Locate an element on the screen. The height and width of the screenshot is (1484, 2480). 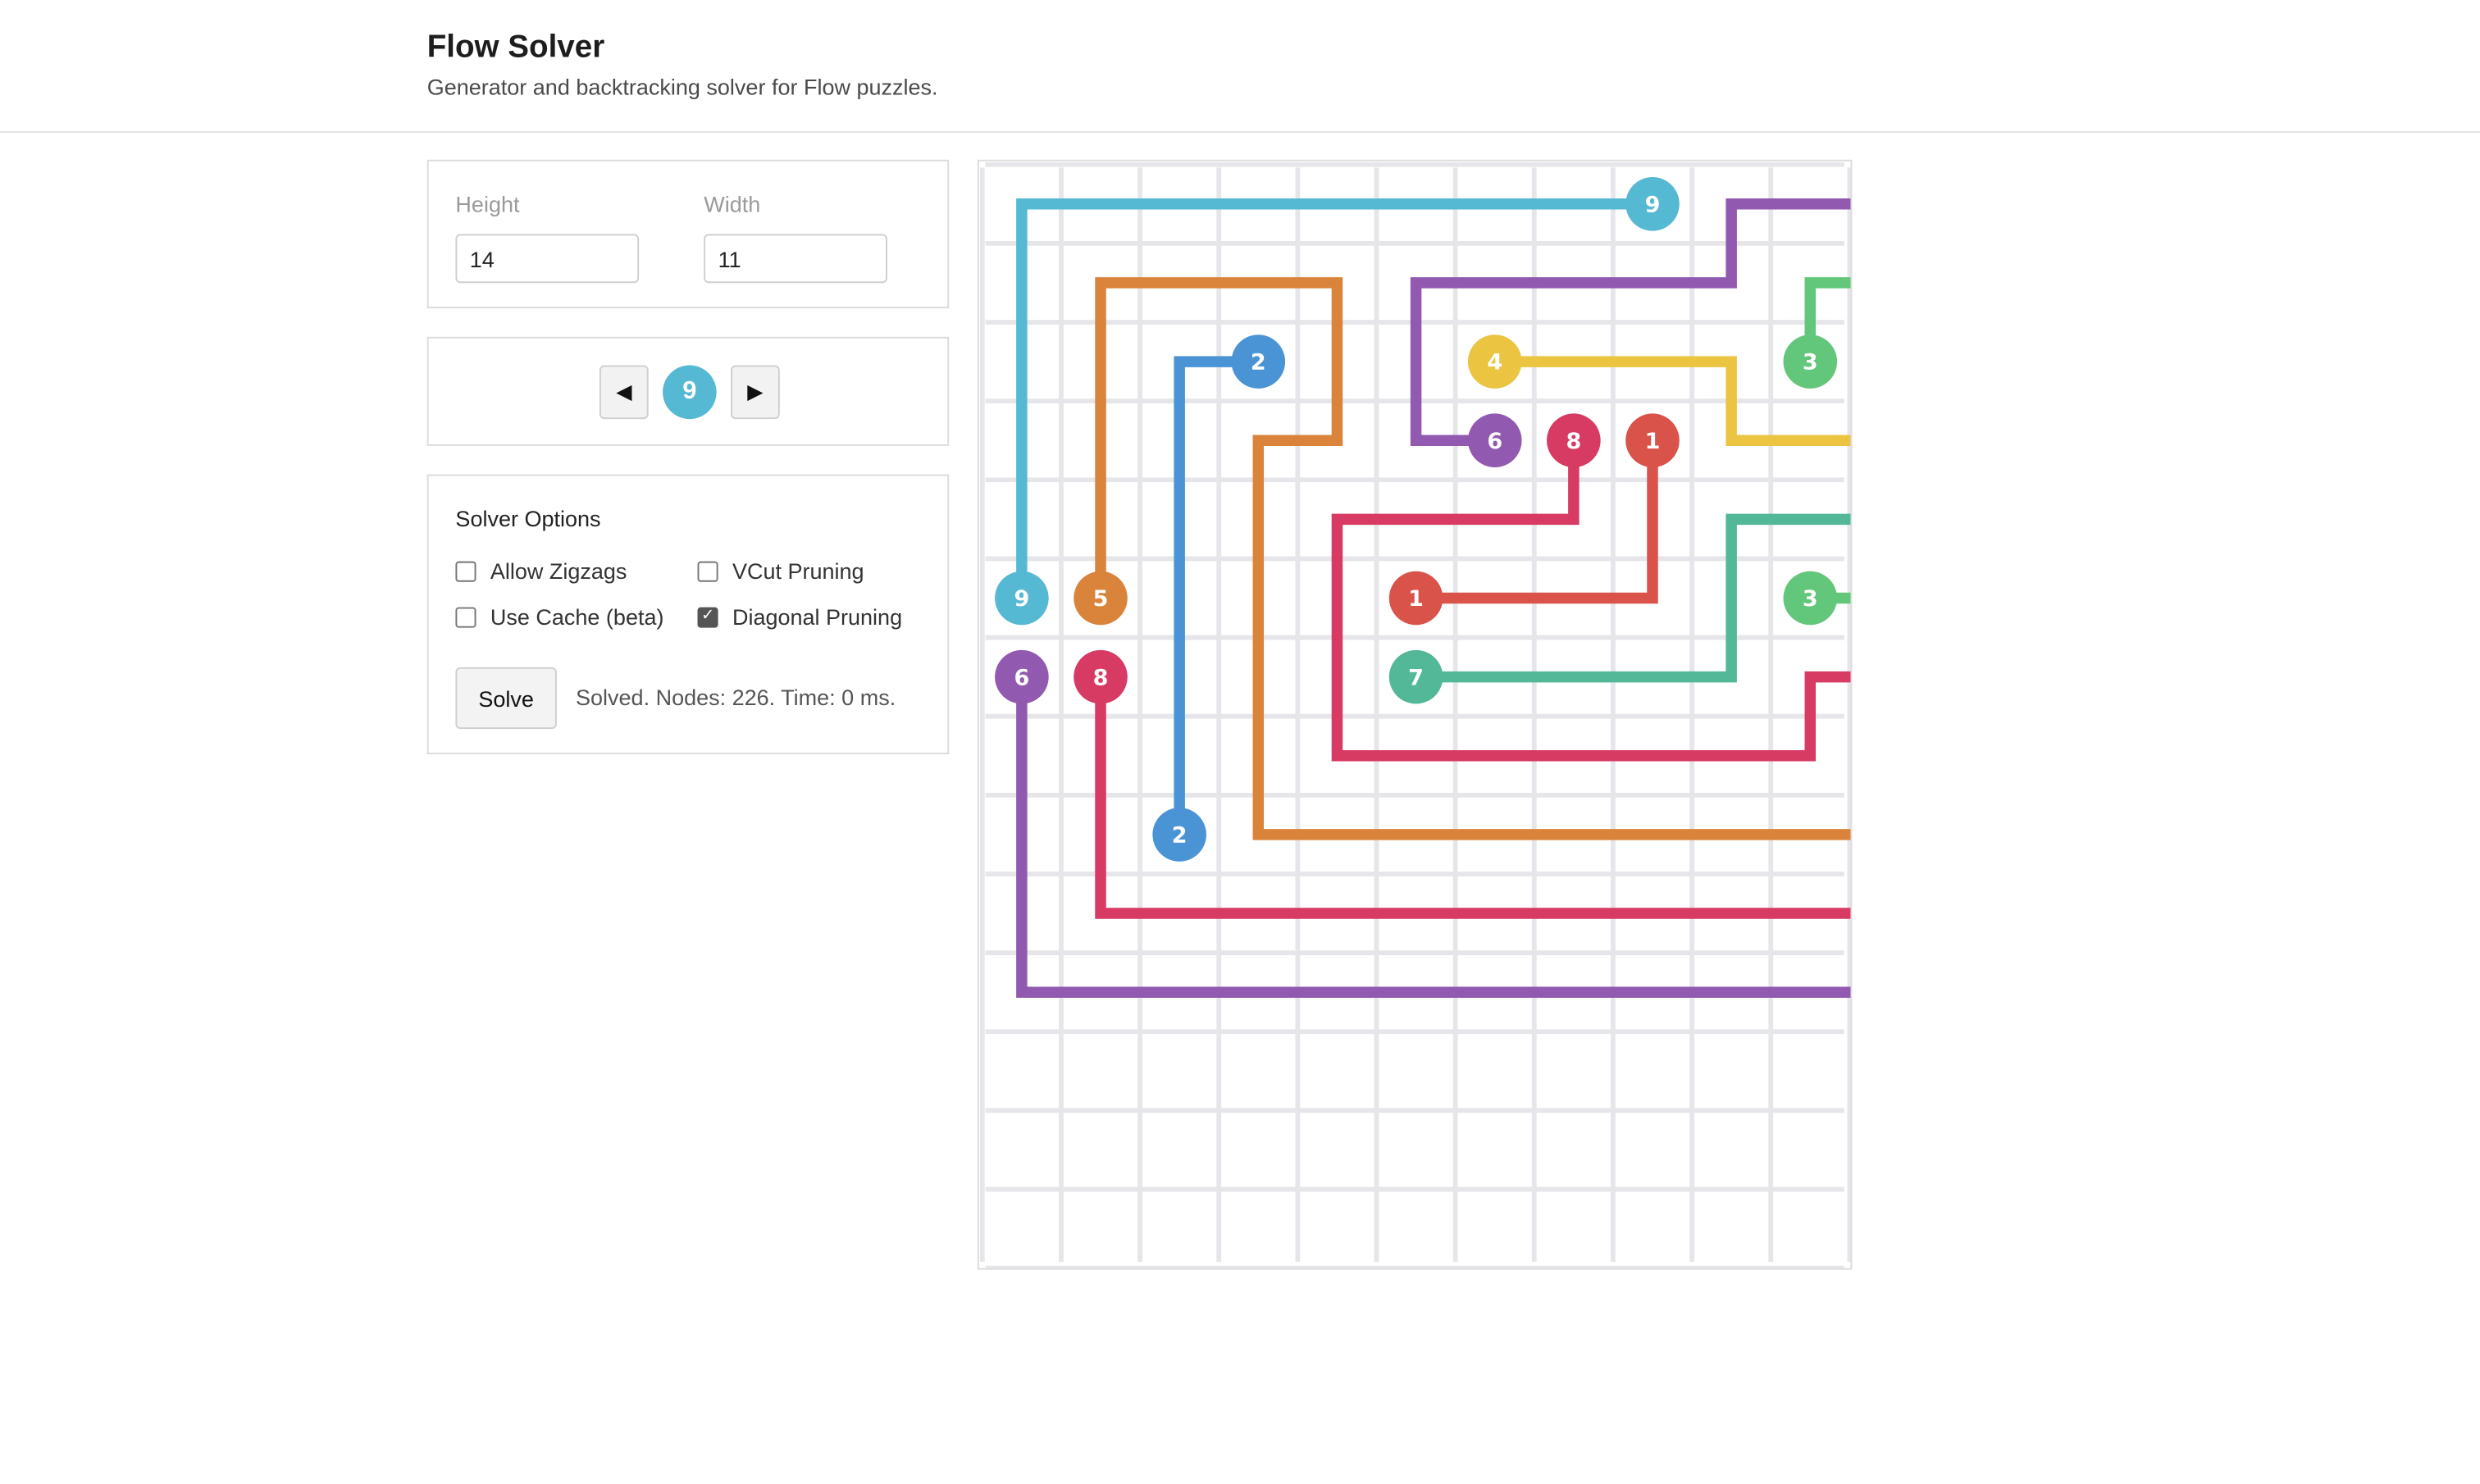
previous-button: ◀ is located at coordinates (624, 392).